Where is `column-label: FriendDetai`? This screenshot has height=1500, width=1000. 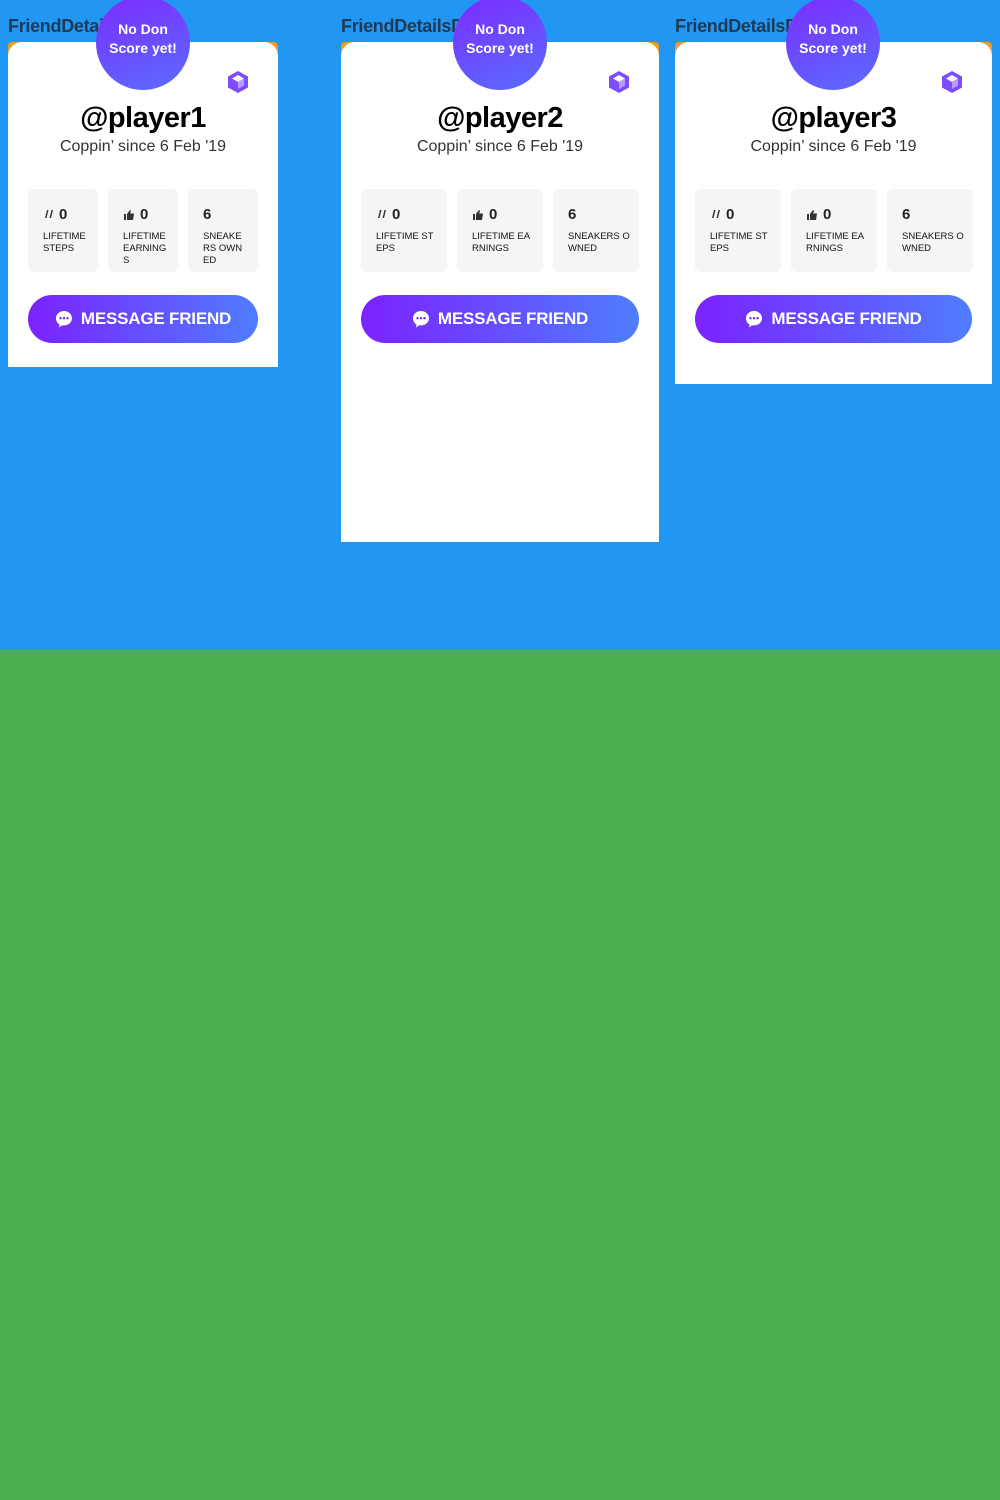
column-label: FriendDetai is located at coordinates (56, 26).